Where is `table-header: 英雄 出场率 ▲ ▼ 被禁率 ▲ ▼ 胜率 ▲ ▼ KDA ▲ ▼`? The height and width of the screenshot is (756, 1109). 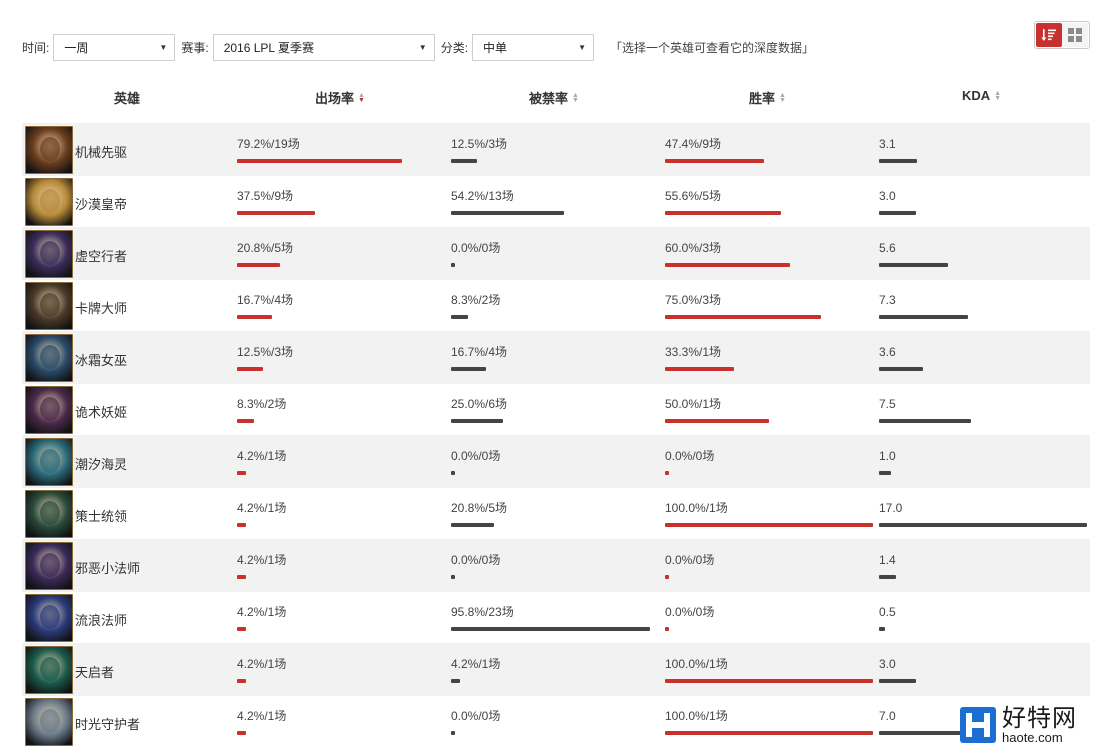
table-header: 英雄 出场率 ▲ ▼ 被禁率 ▲ ▼ 胜率 ▲ ▼ KDA ▲ ▼ is located at coordinates (556, 97).